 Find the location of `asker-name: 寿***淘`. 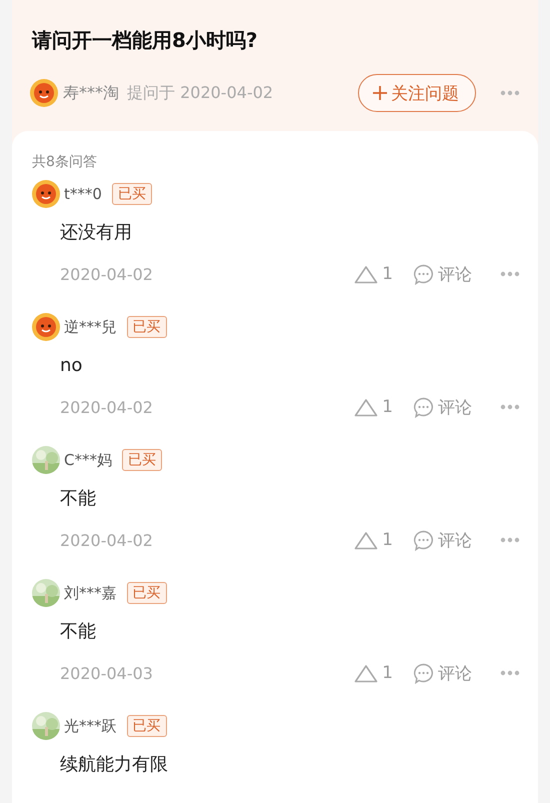

asker-name: 寿***淘 is located at coordinates (91, 93).